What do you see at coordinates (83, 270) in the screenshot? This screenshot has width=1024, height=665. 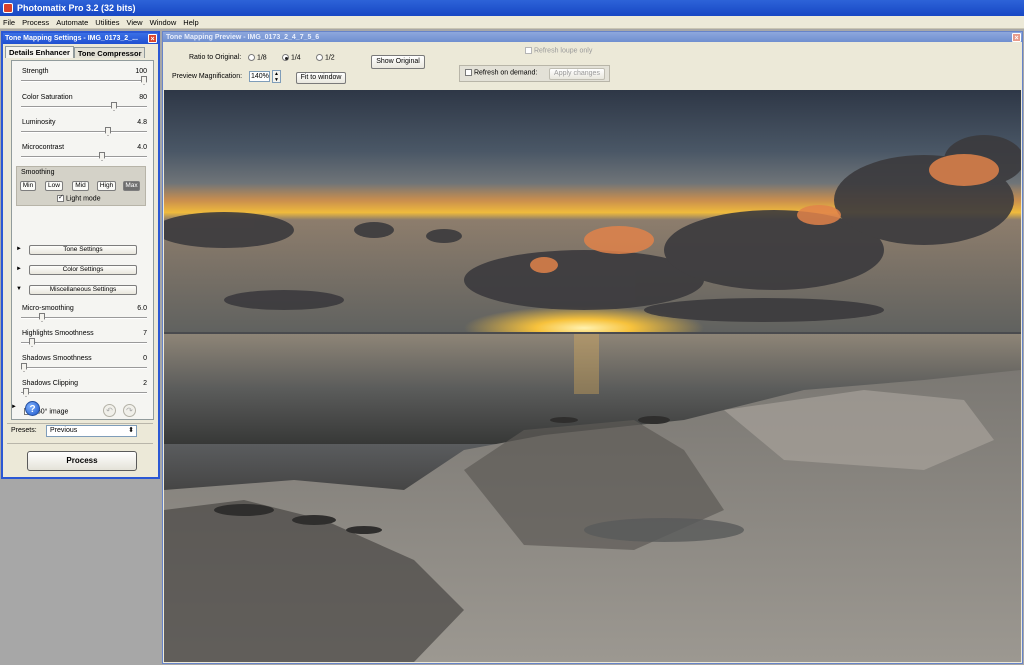 I see `color-settings-button: Color Settings` at bounding box center [83, 270].